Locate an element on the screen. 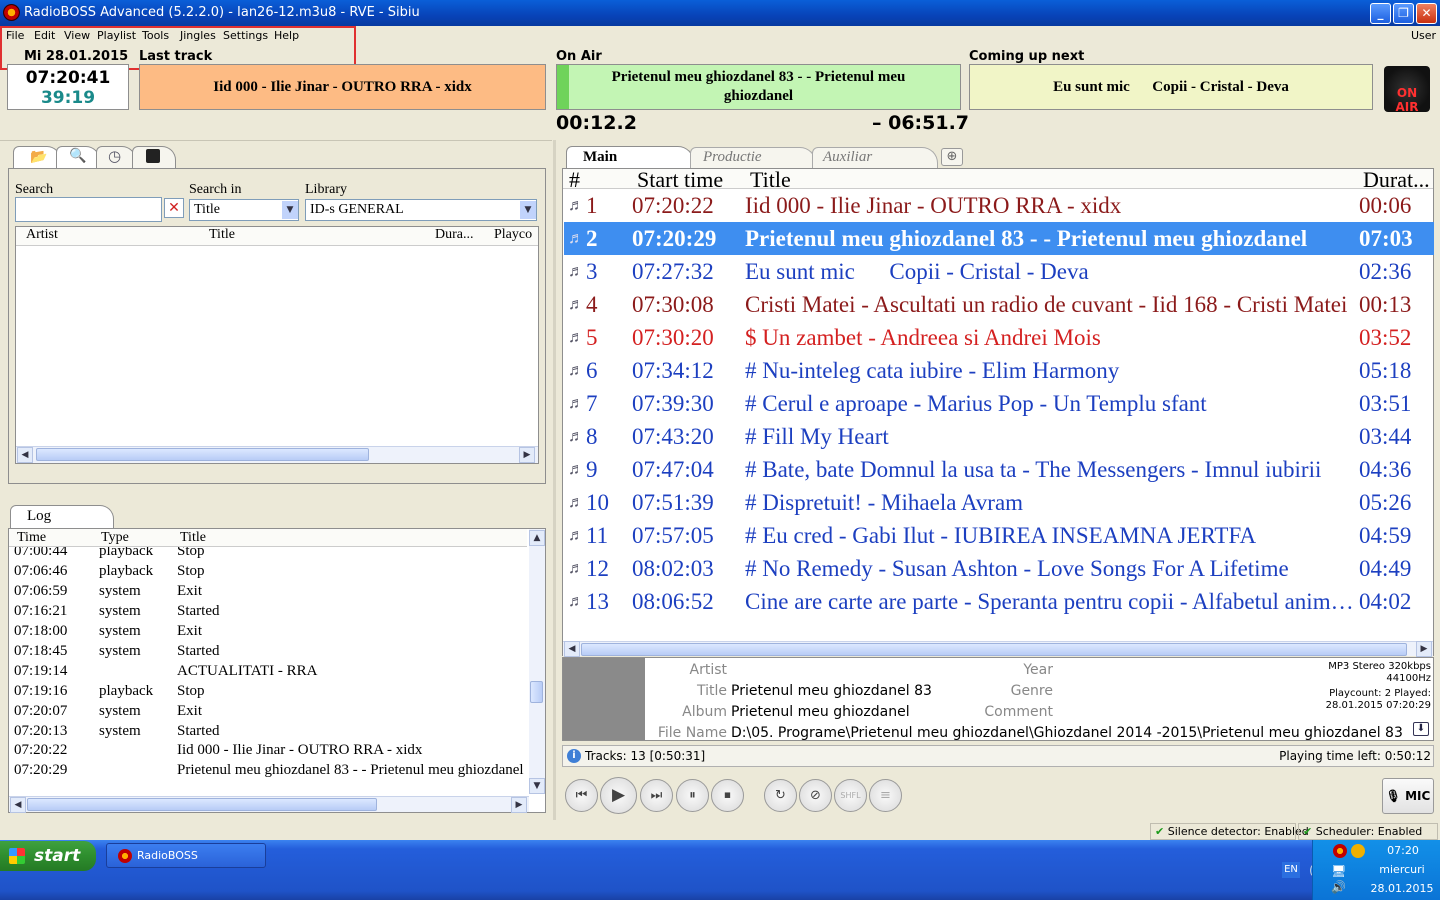  silence-detector-text: Silence detector: Enabled is located at coordinates (1238, 831).